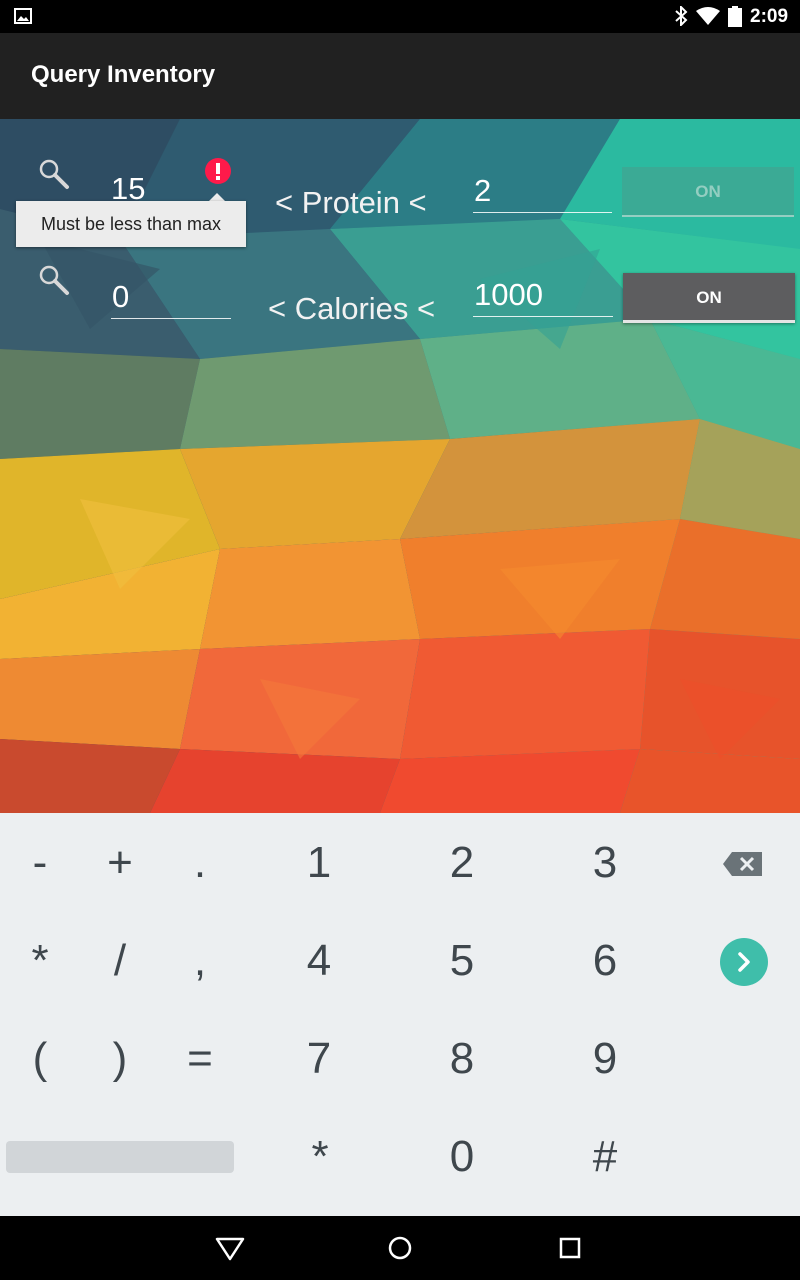 This screenshot has height=1280, width=800. What do you see at coordinates (351, 202) in the screenshot?
I see `protein-label: < Protein <` at bounding box center [351, 202].